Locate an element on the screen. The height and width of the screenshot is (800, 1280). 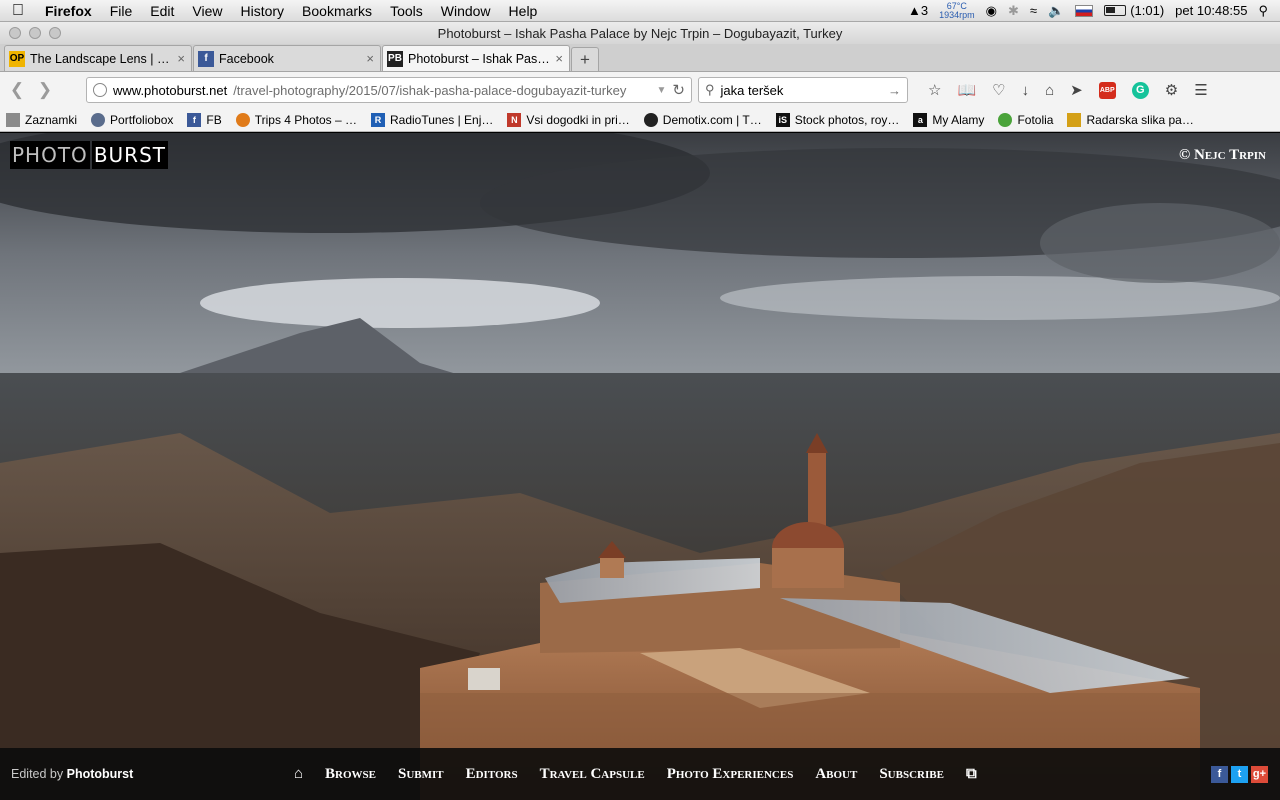
tab-label: Facebook is located at coordinates (246, 58).